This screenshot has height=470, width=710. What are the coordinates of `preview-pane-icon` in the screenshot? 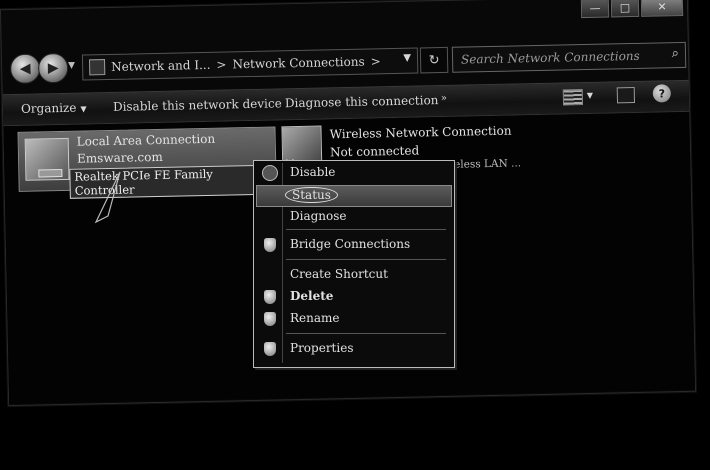 It's located at (626, 95).